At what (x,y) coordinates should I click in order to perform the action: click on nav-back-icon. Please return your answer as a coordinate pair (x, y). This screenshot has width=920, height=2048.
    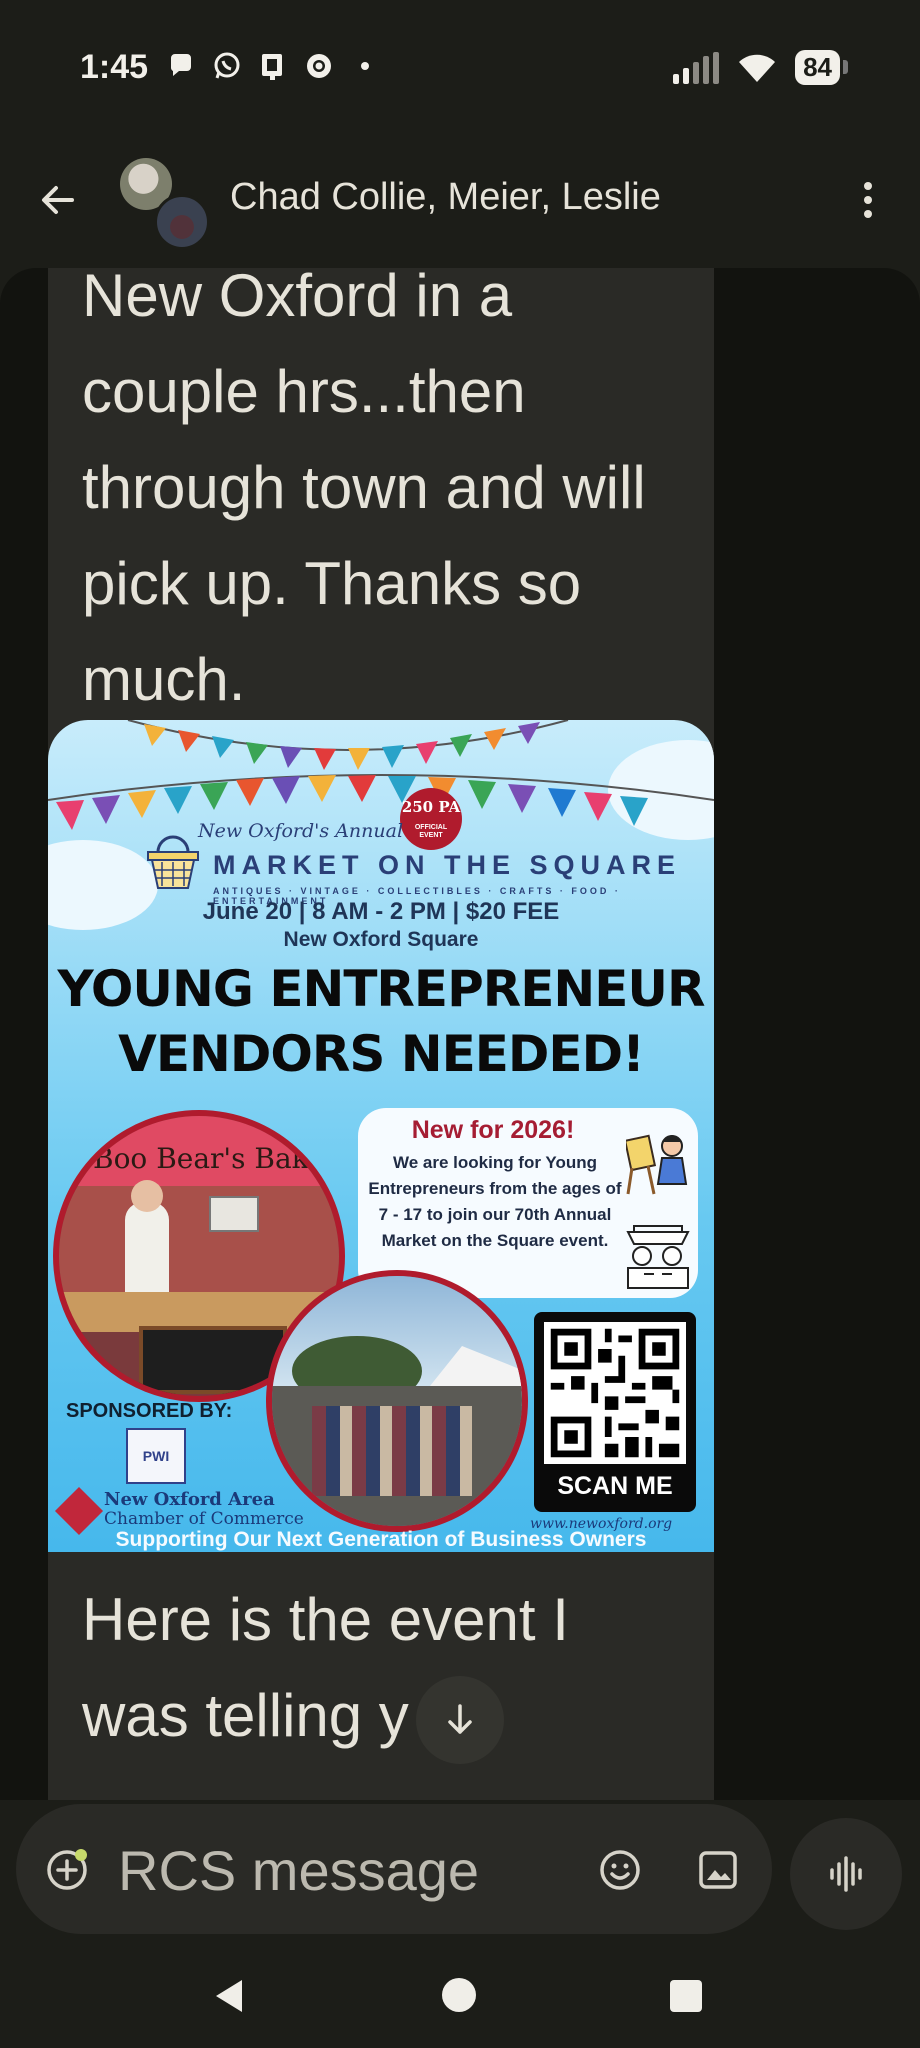
    Looking at the image, I should click on (229, 1996).